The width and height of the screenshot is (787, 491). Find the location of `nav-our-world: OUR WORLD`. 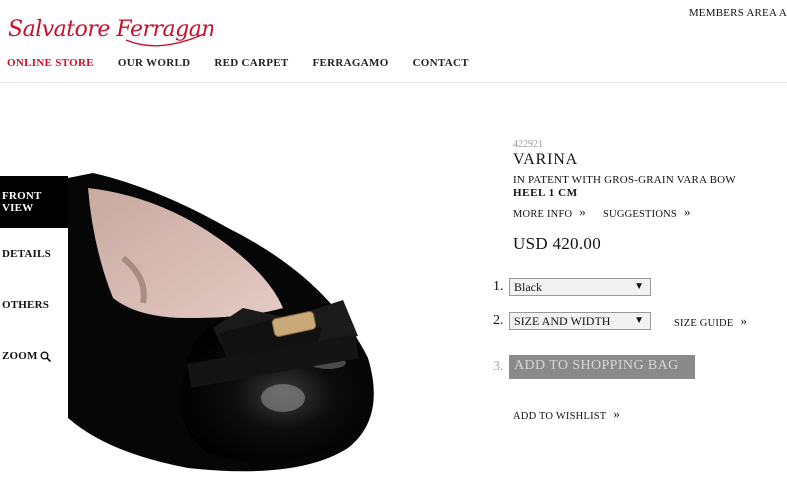

nav-our-world: OUR WORLD is located at coordinates (154, 63).